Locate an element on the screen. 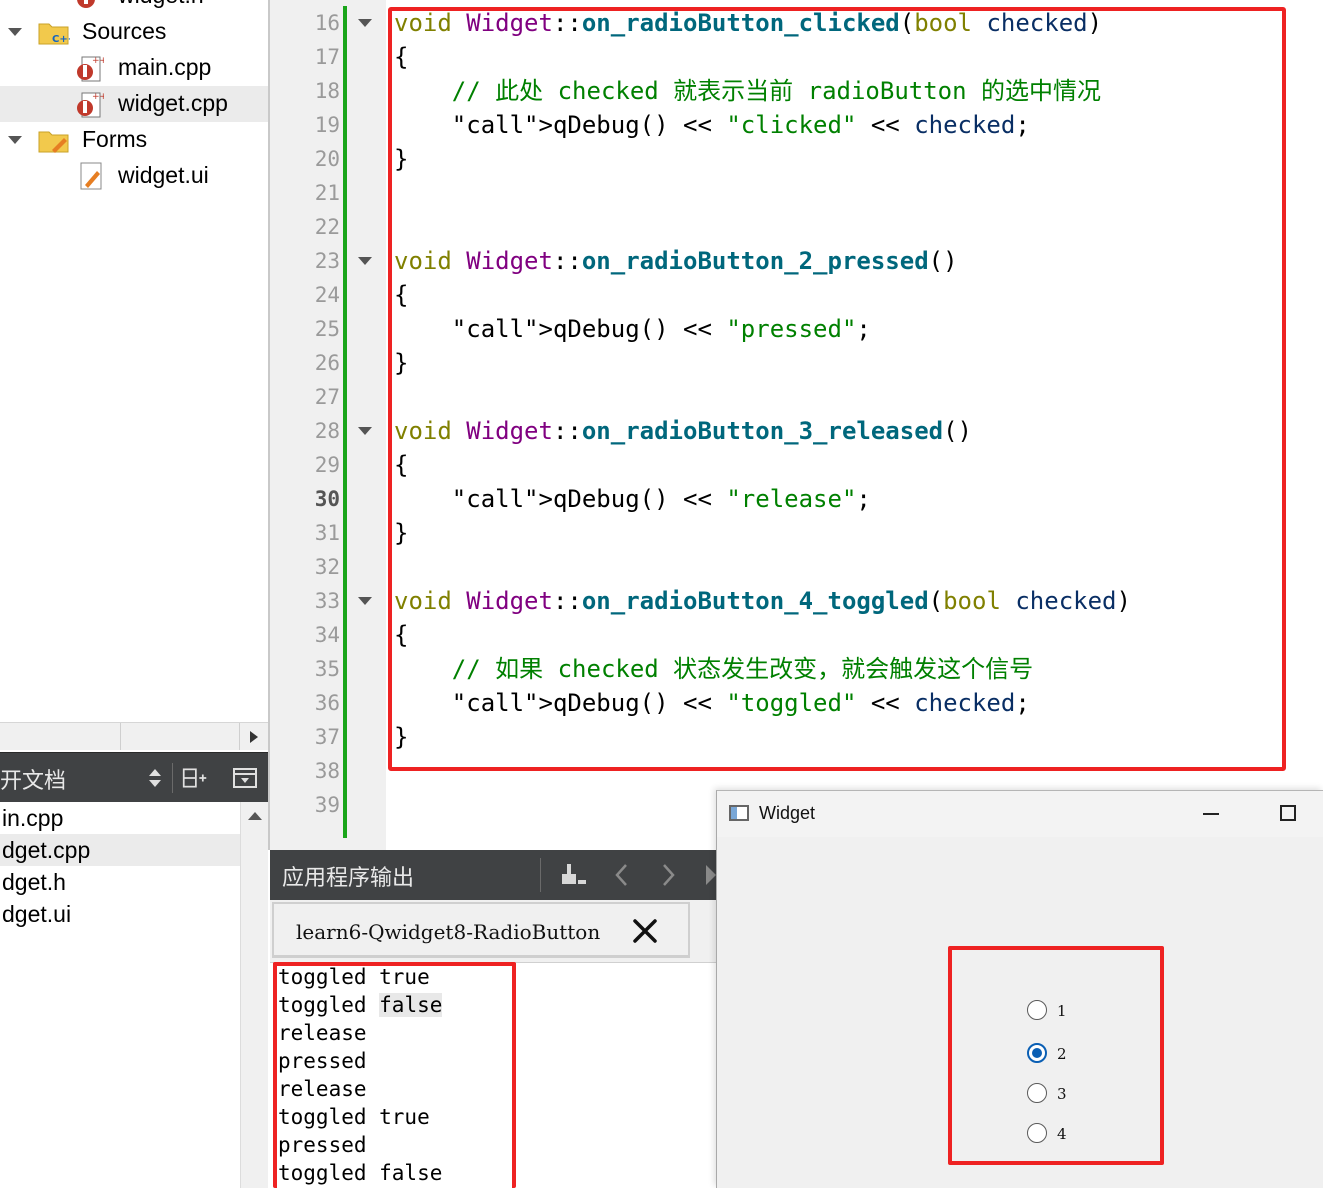 Image resolution: width=1323 pixels, height=1188 pixels. tree-item-label: Forms is located at coordinates (115, 139).